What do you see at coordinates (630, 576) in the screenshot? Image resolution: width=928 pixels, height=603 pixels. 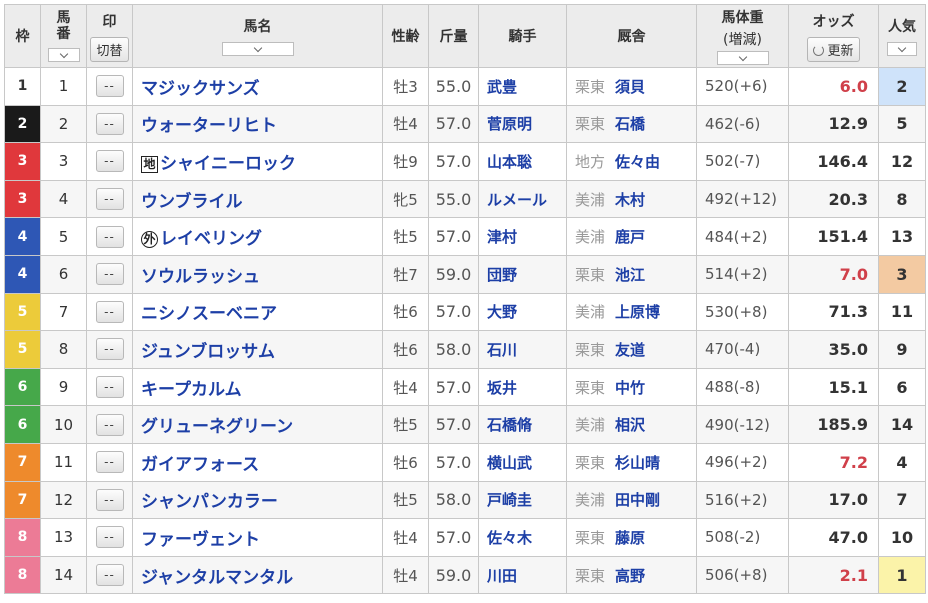 I see `trainer-link: 高野` at bounding box center [630, 576].